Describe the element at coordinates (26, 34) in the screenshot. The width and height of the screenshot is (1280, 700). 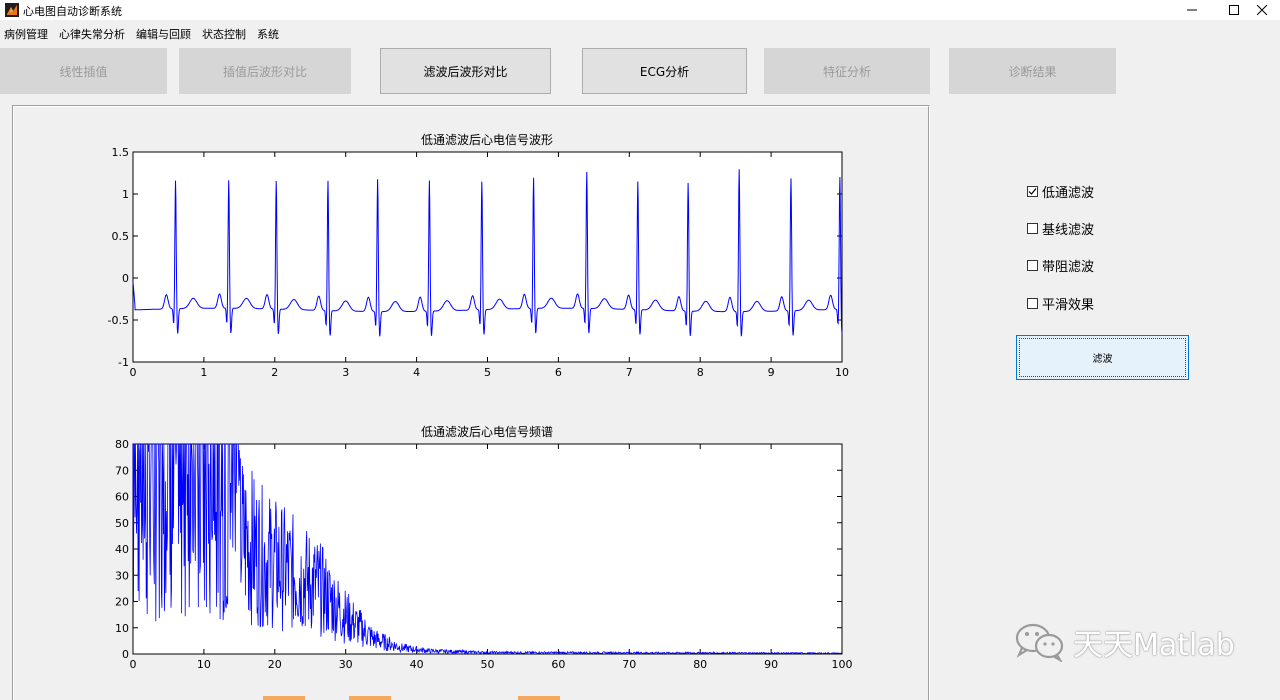
I see `menu-case-management: 病例管理` at that location.